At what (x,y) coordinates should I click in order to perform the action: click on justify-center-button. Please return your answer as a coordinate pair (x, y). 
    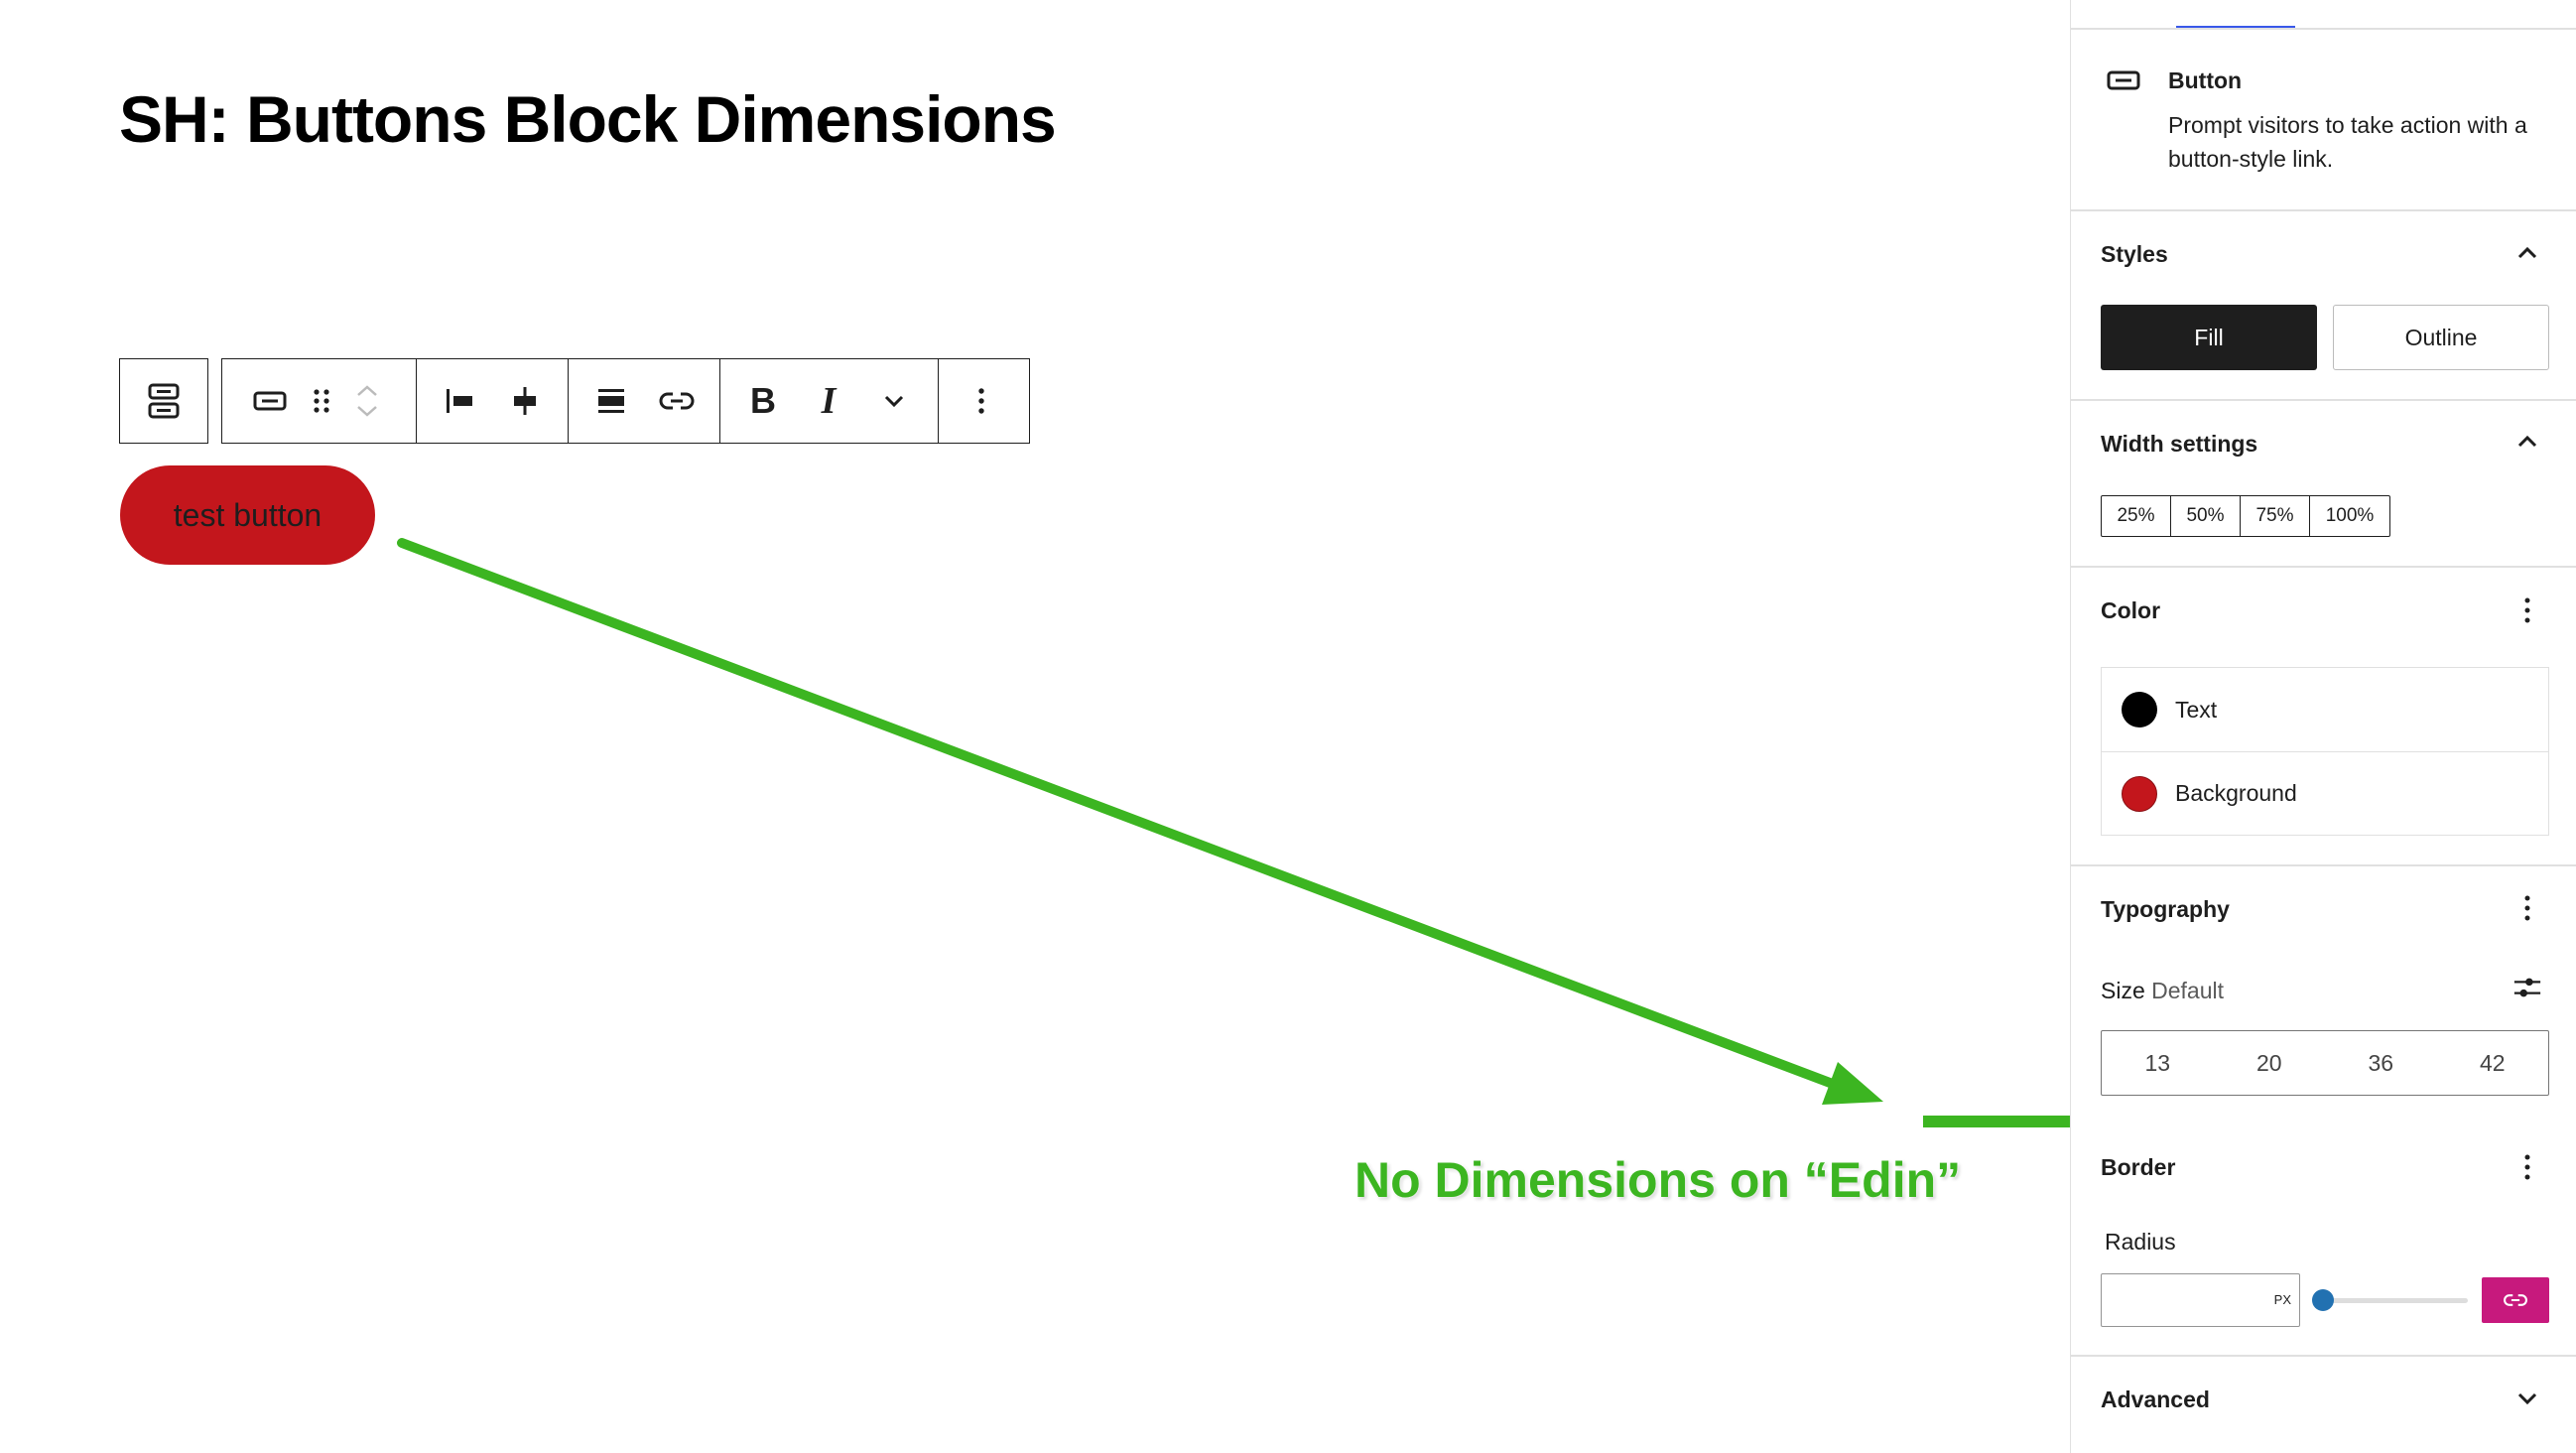
    Looking at the image, I should click on (525, 401).